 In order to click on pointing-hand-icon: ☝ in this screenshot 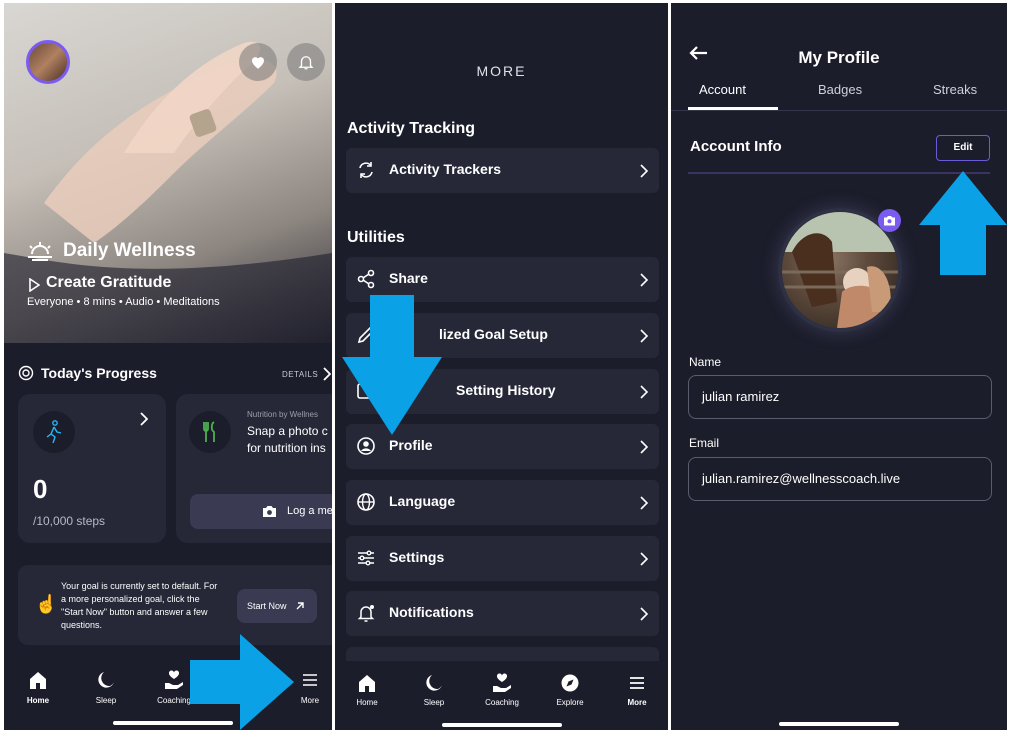, I will do `click(46, 604)`.